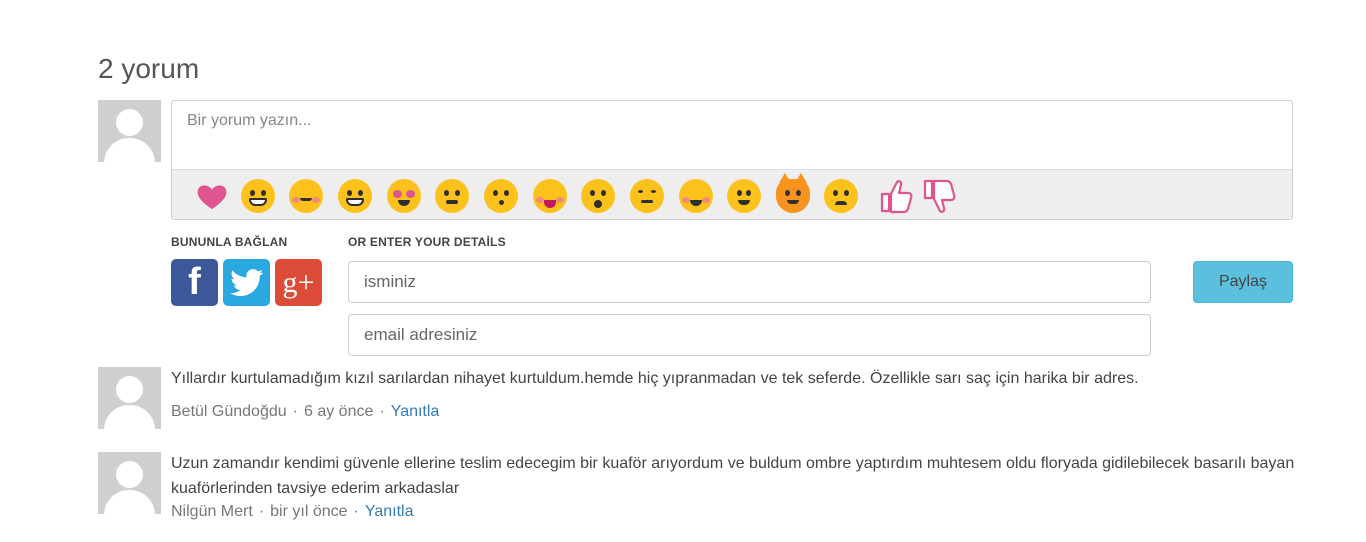  I want to click on smiling-face-icon, so click(744, 196).